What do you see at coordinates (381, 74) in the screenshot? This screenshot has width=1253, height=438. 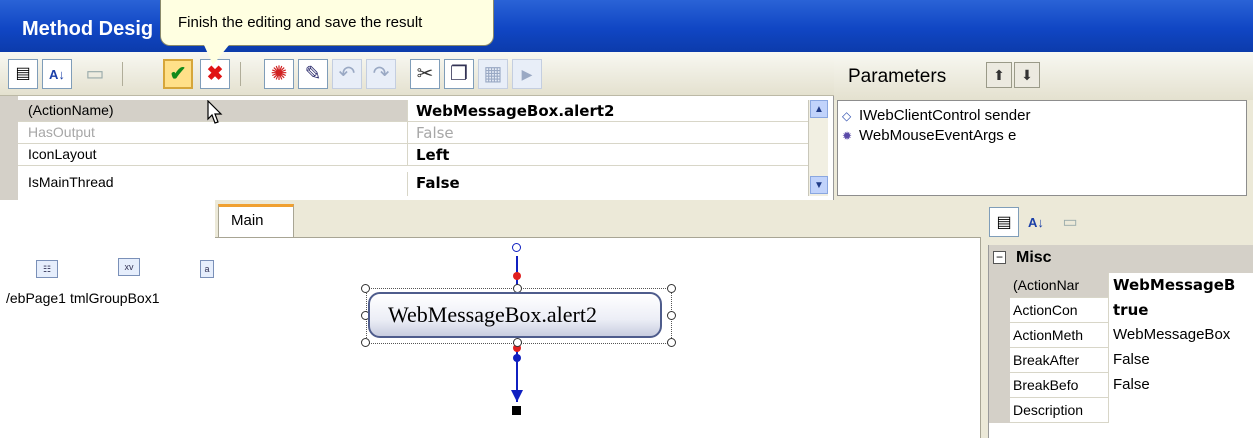 I see `redo-icon: ↷` at bounding box center [381, 74].